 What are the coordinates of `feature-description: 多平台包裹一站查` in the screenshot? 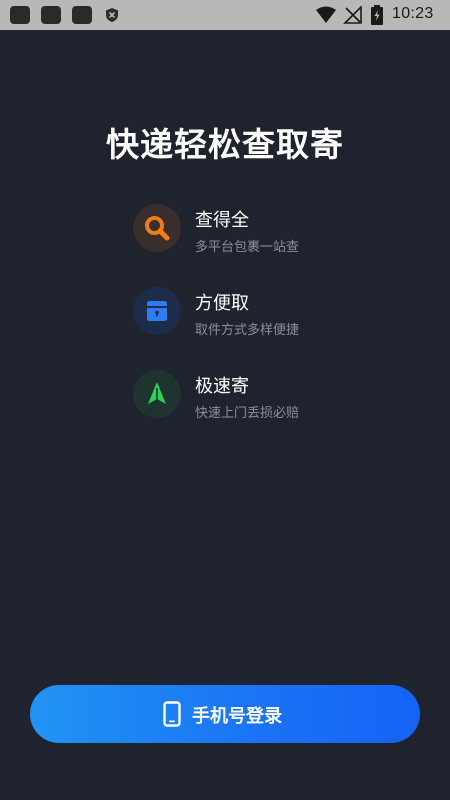 It's located at (247, 247).